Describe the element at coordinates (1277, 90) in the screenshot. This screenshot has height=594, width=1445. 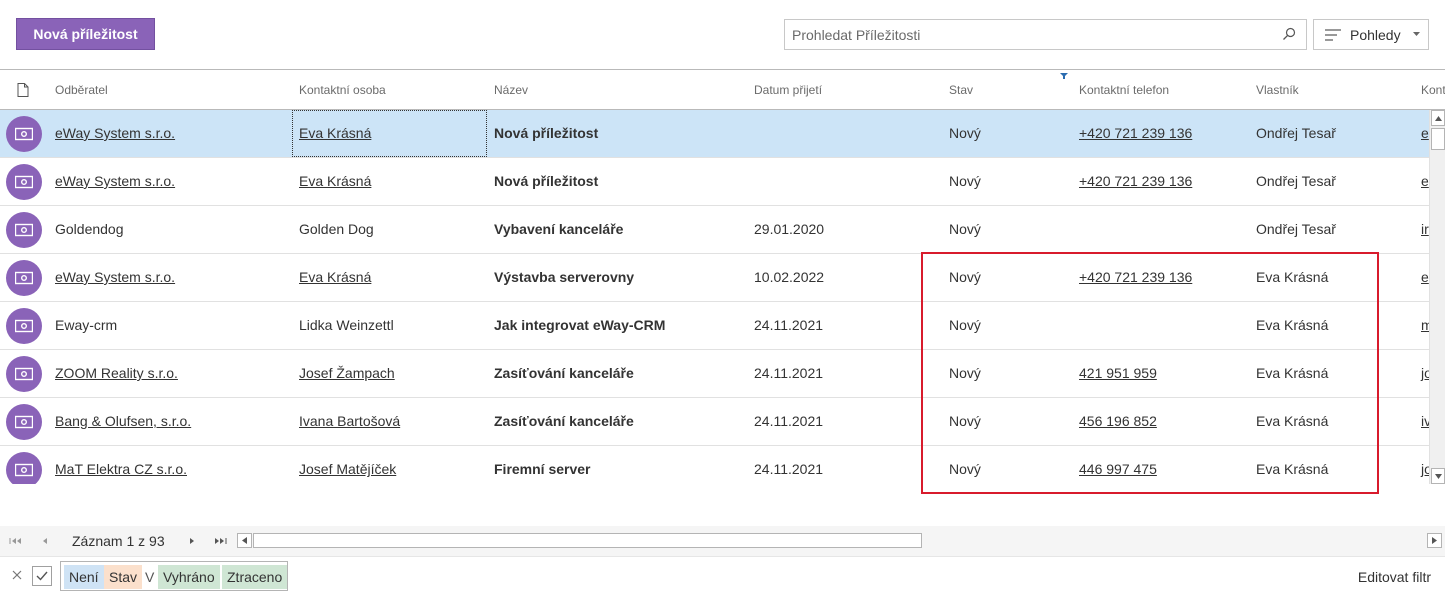
I see `column-header-owner: Vlastník` at that location.